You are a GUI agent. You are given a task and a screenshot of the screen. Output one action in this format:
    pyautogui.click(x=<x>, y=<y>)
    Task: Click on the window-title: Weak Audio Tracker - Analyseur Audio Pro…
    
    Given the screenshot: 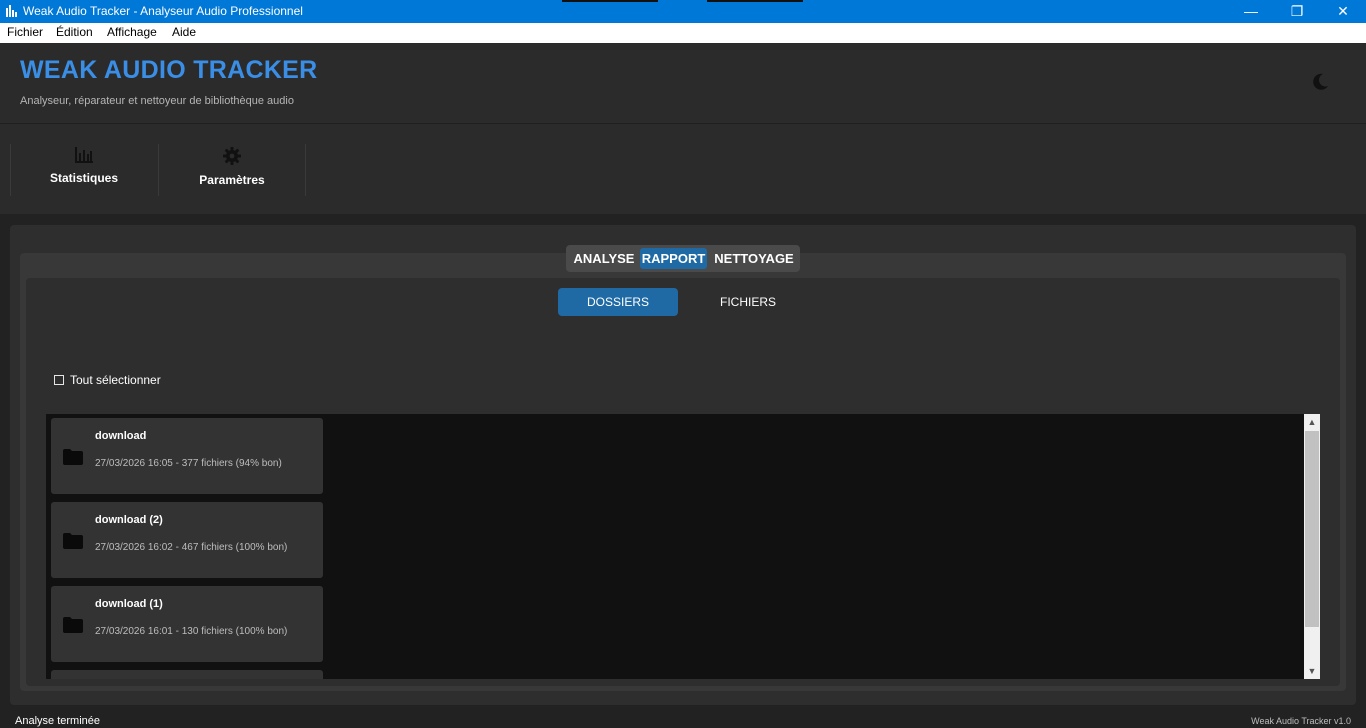 What is the action you would take?
    pyautogui.click(x=163, y=11)
    